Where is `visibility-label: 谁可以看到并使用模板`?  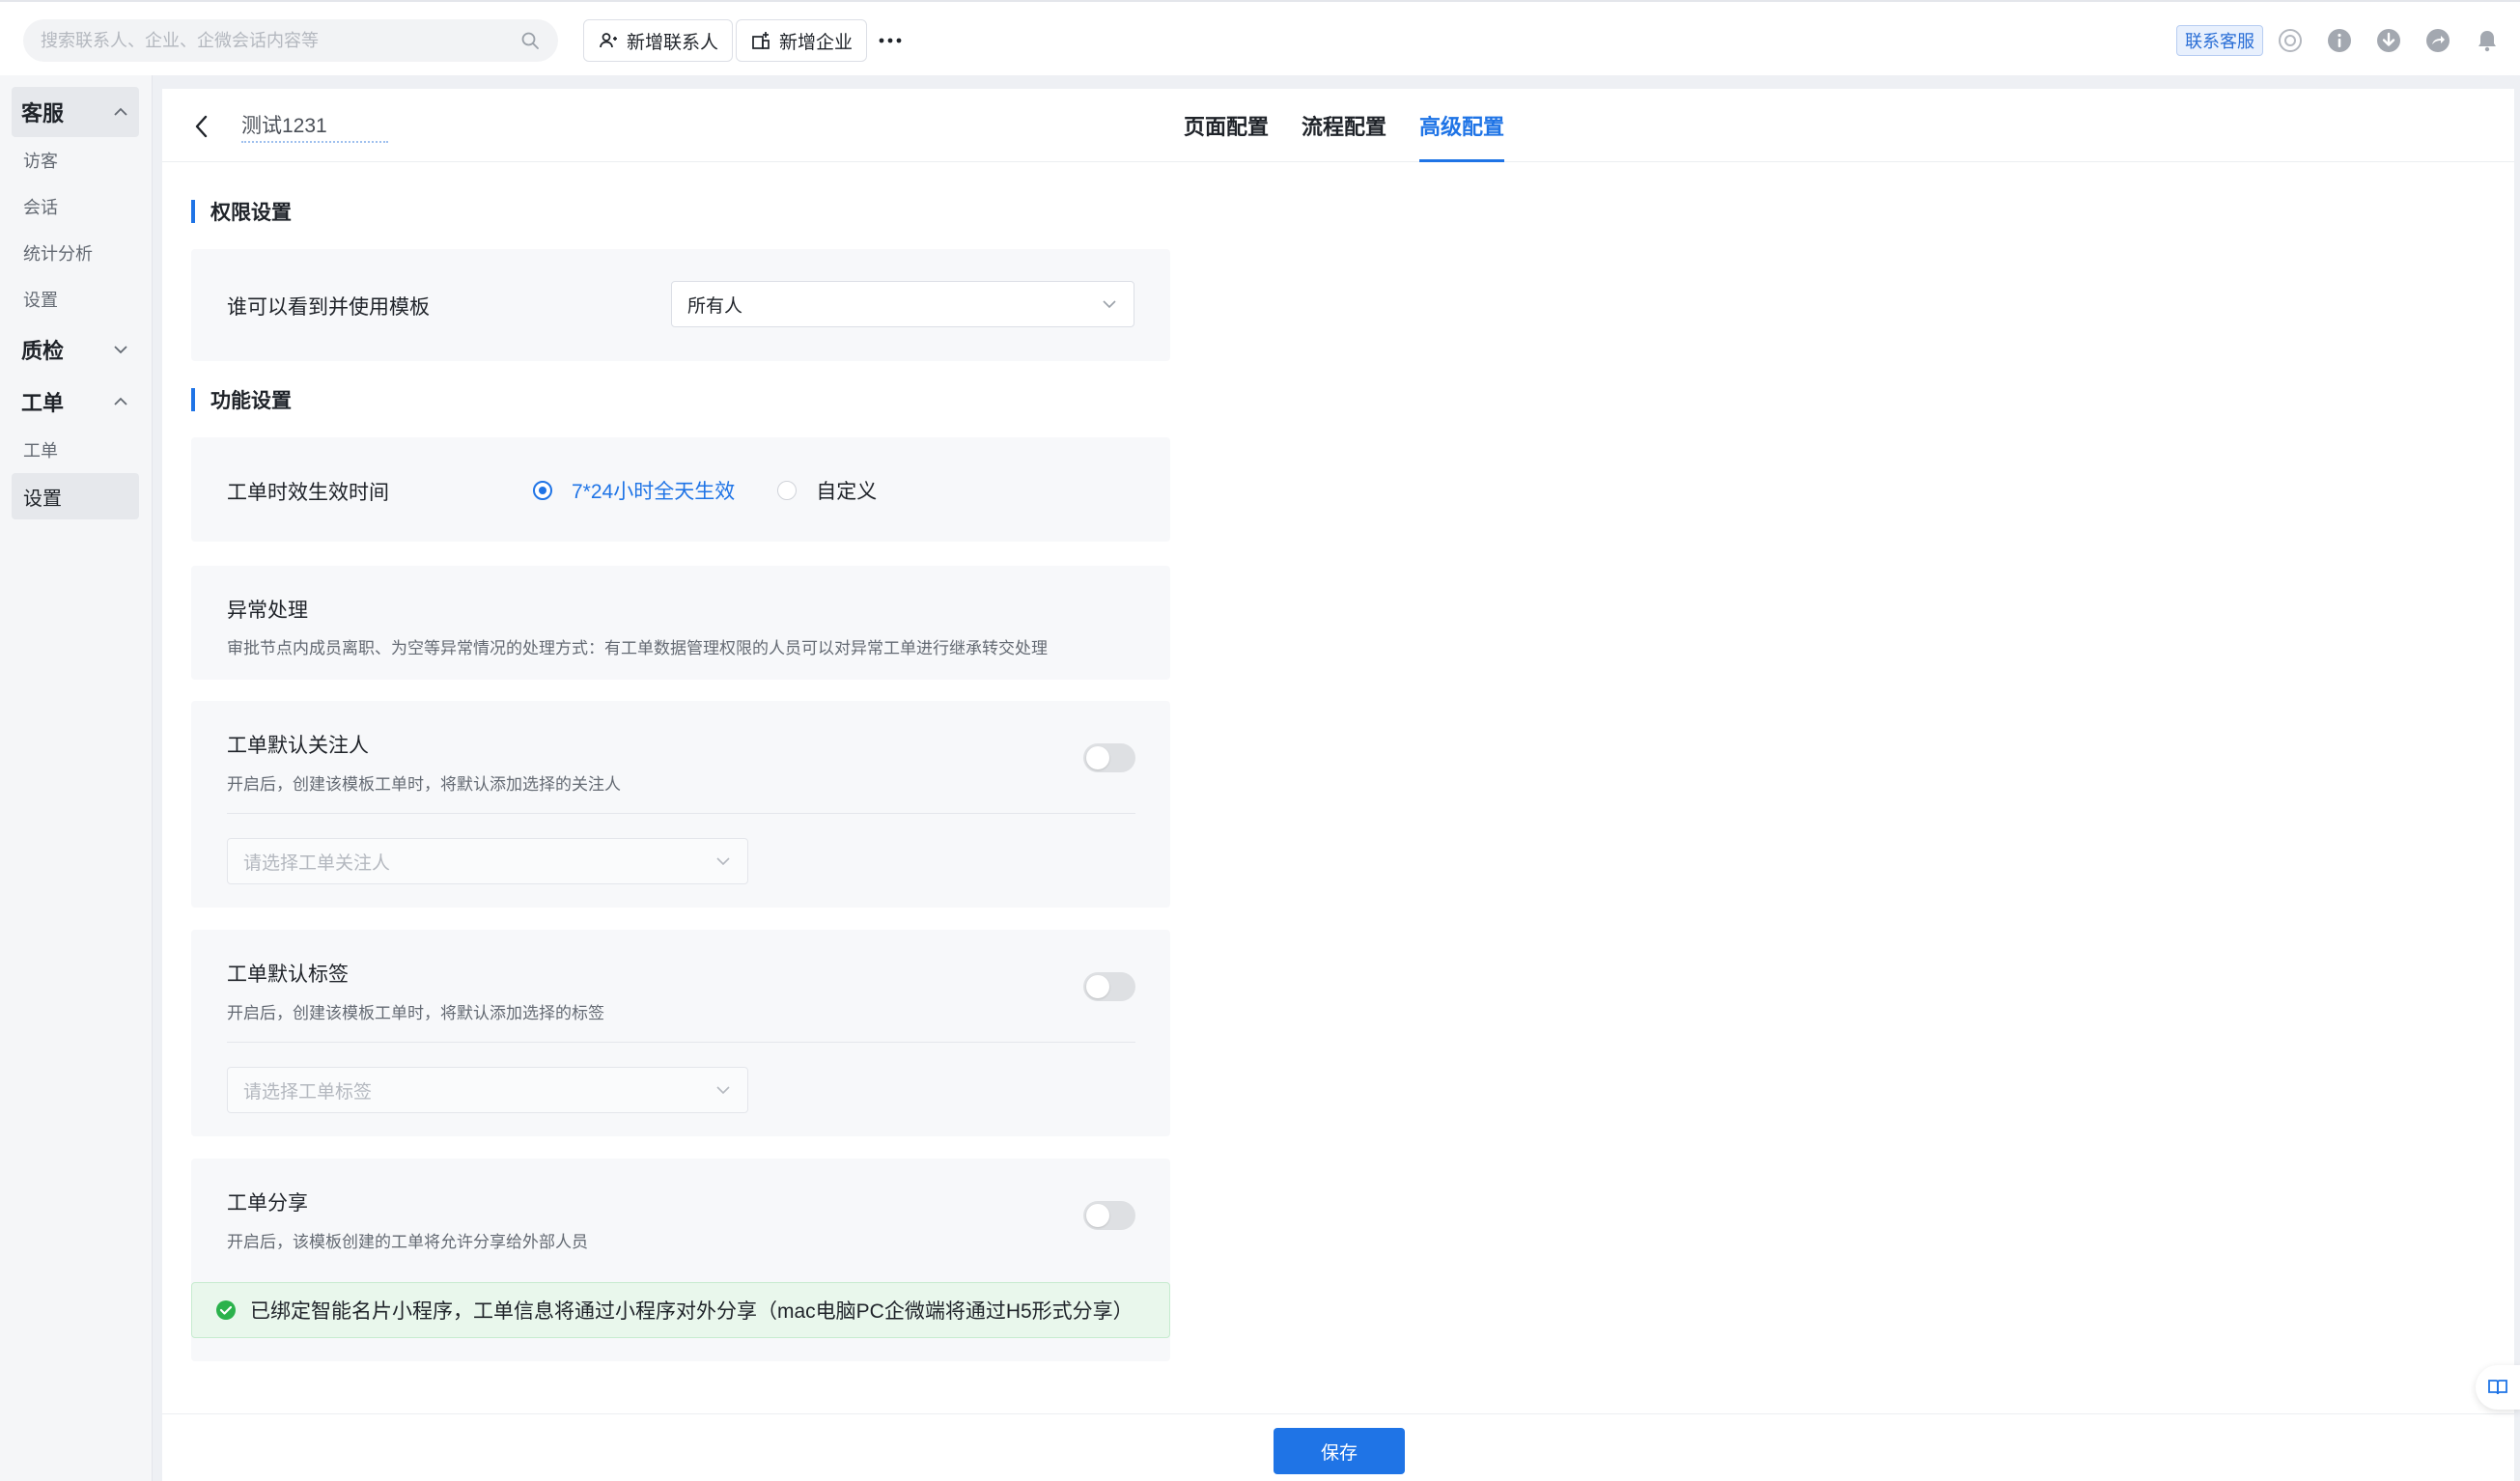 visibility-label: 谁可以看到并使用模板 is located at coordinates (329, 307).